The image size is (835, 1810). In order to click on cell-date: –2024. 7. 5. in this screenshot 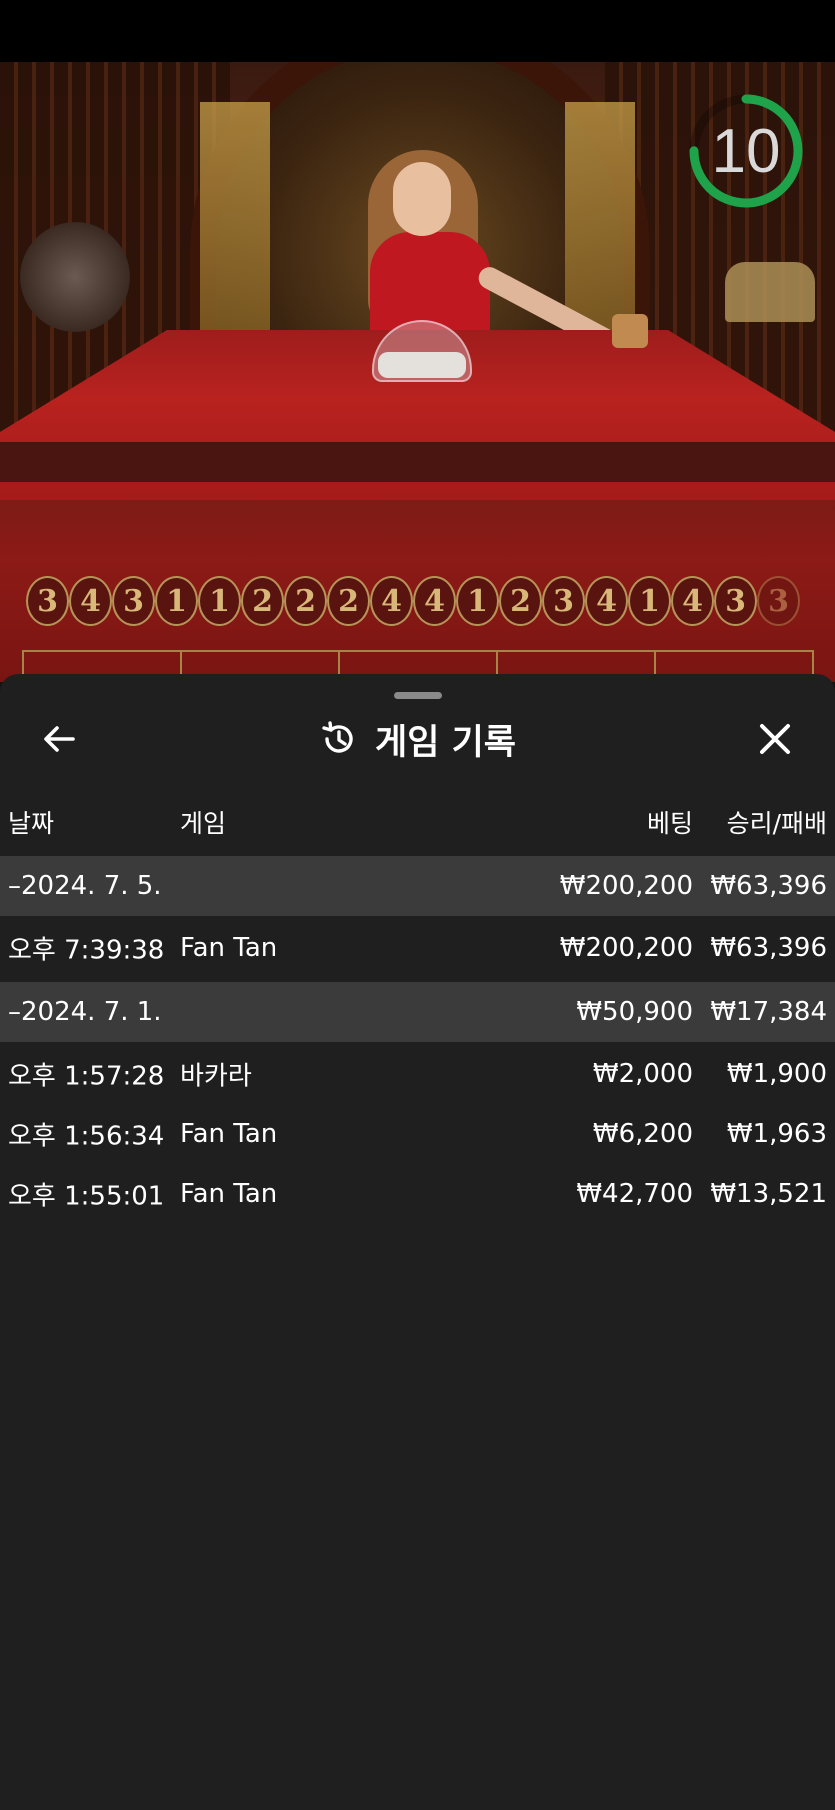, I will do `click(85, 886)`.